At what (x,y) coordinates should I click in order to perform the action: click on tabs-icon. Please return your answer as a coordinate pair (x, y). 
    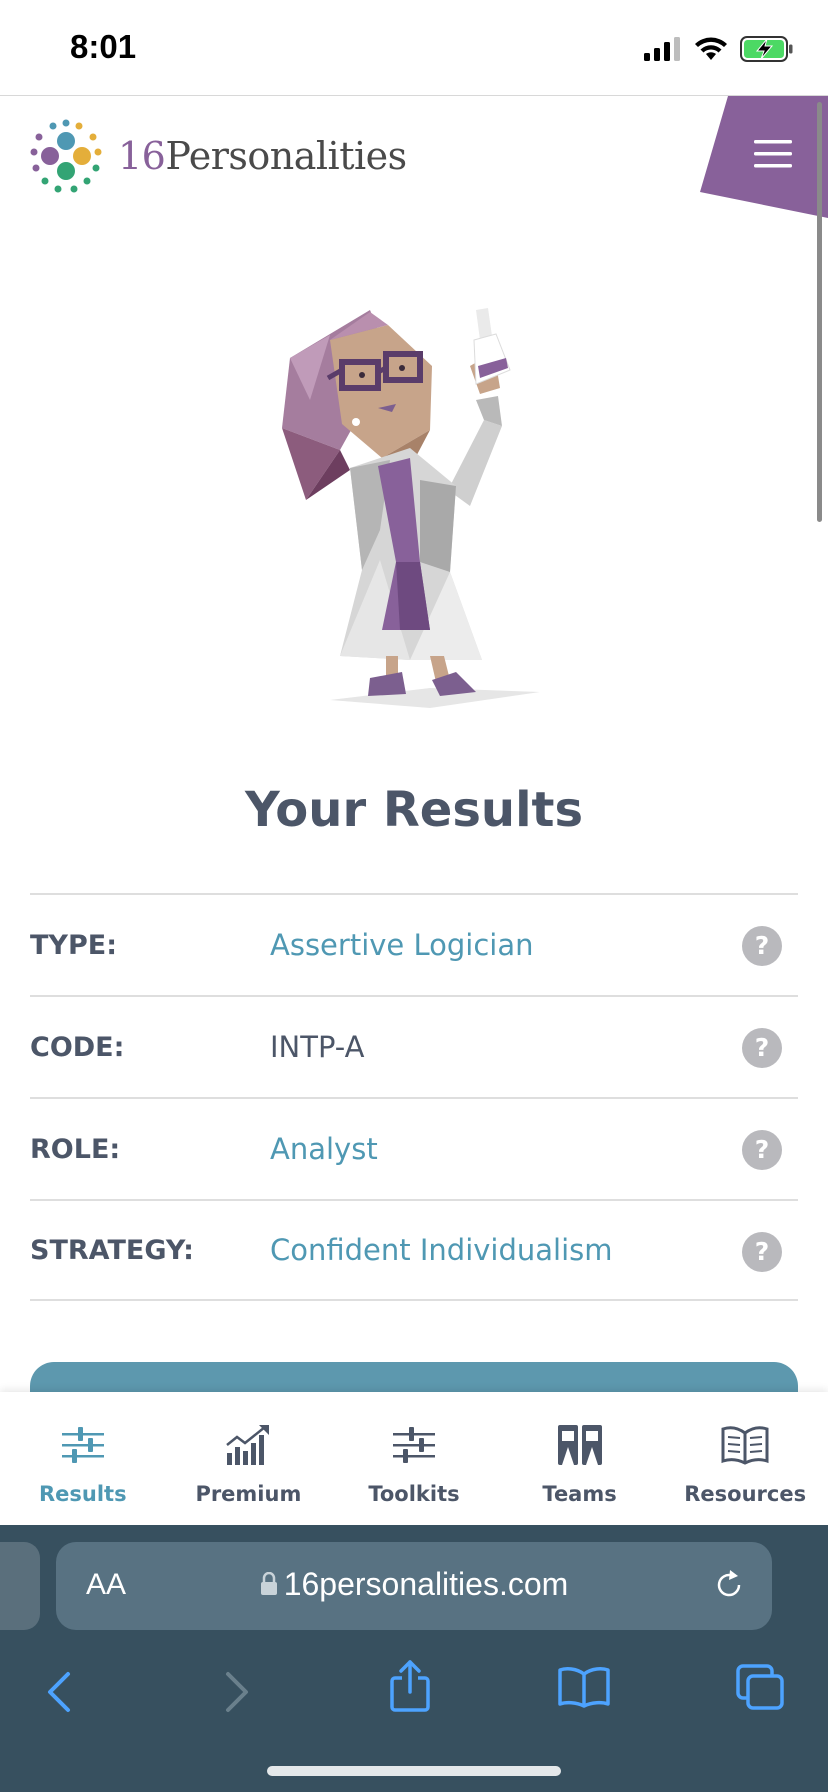
    Looking at the image, I should click on (760, 1687).